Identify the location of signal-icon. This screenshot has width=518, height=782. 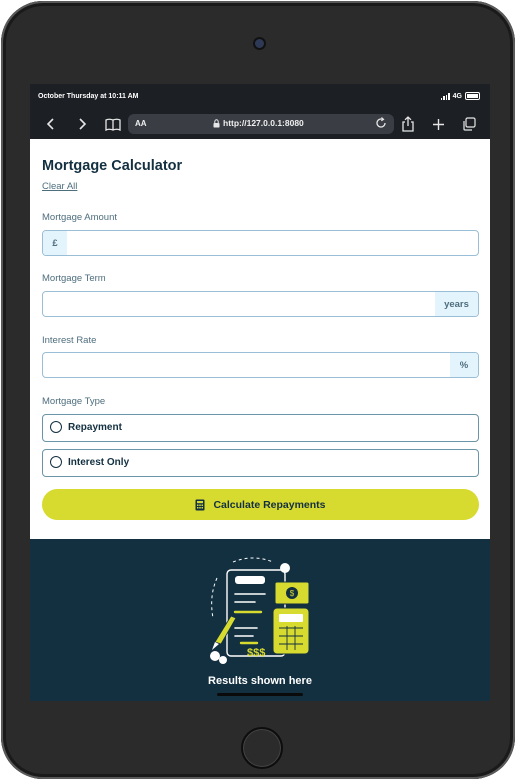
(445, 96).